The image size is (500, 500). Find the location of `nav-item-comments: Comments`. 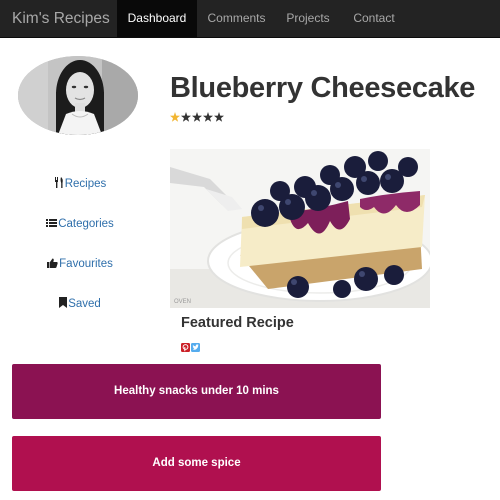

nav-item-comments: Comments is located at coordinates (236, 18).